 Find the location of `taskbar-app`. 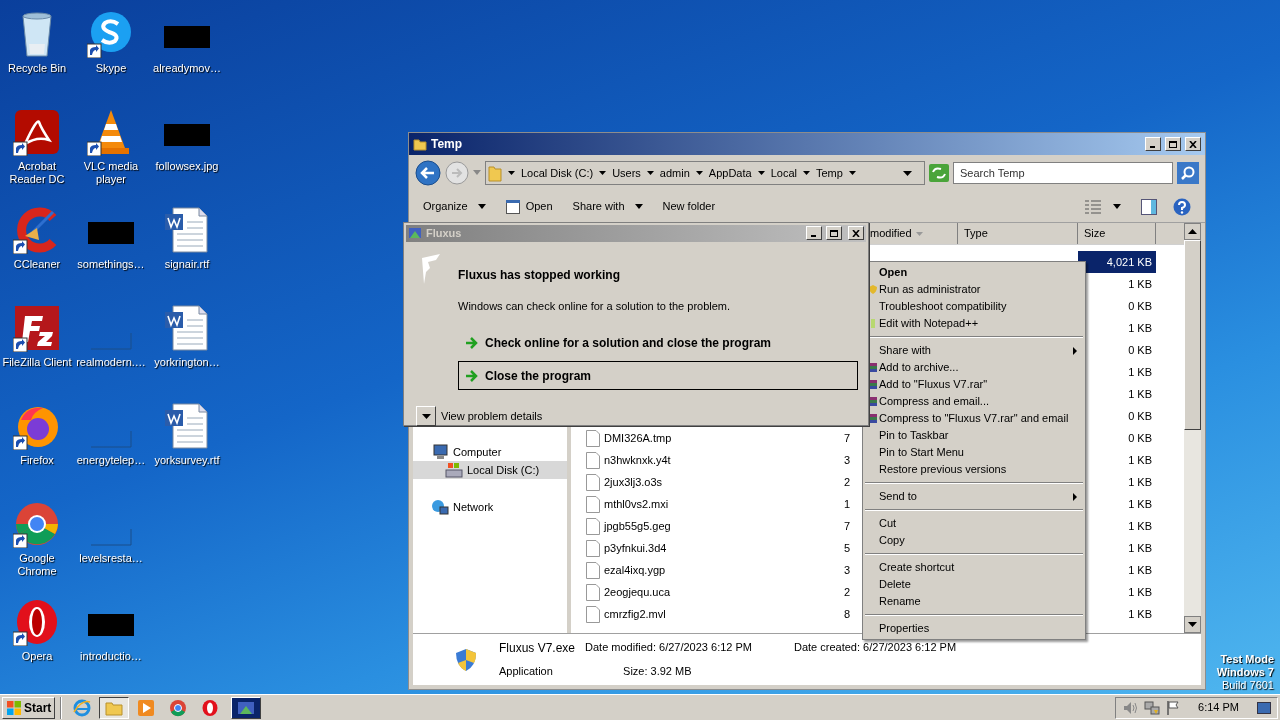

taskbar-app is located at coordinates (114, 707).